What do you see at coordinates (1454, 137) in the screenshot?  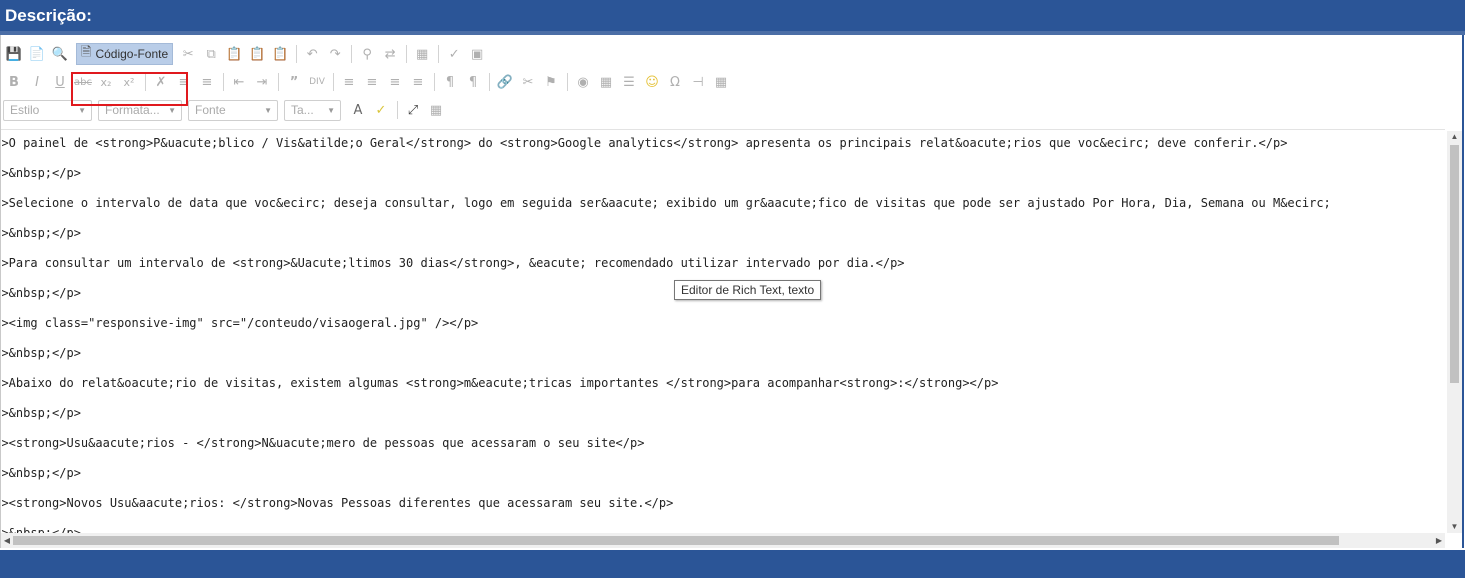 I see `scroll-up-icon: ▲` at bounding box center [1454, 137].